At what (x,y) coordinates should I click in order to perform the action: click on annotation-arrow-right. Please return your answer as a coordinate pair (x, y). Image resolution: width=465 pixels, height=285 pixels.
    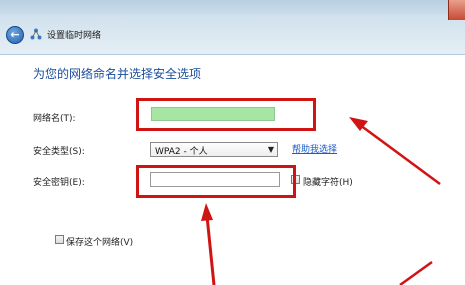
    Looking at the image, I should click on (395, 151).